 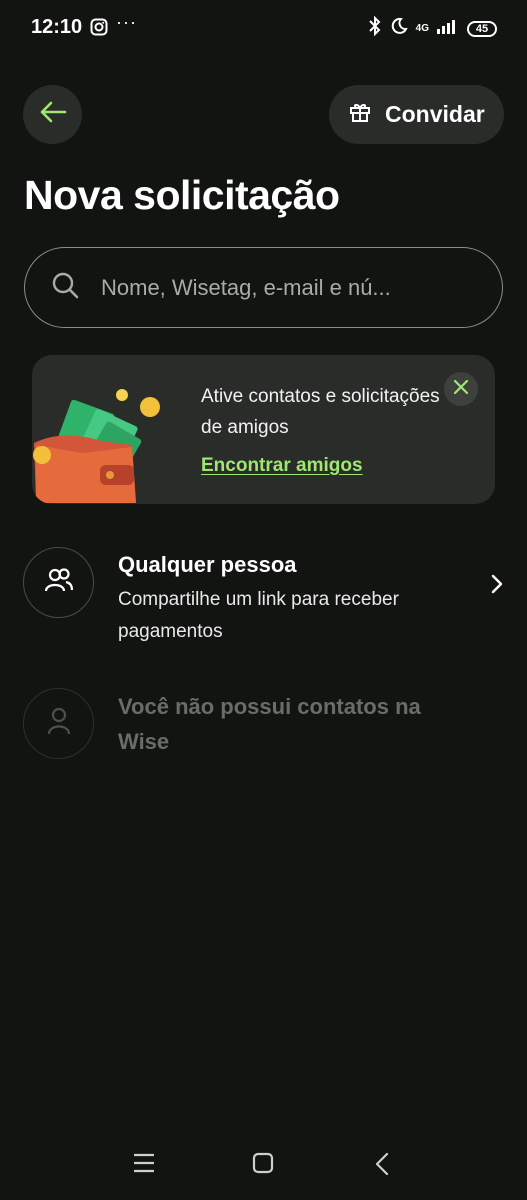 I want to click on back-button, so click(x=52, y=114).